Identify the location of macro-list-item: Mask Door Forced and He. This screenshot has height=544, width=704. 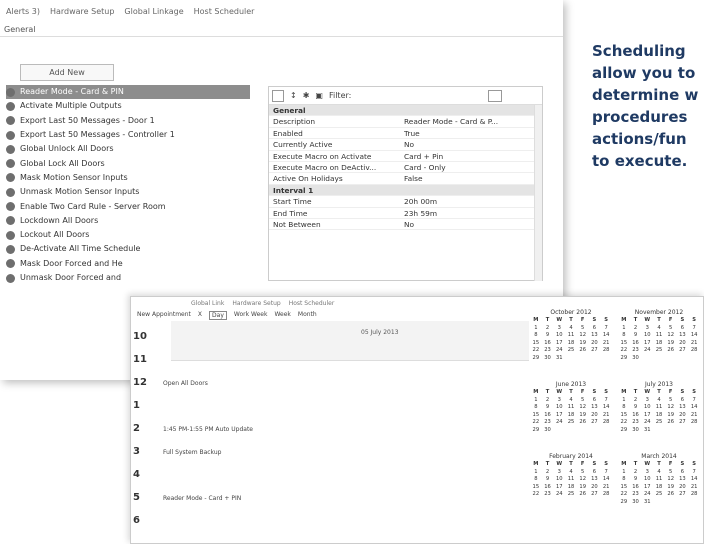
(128, 264).